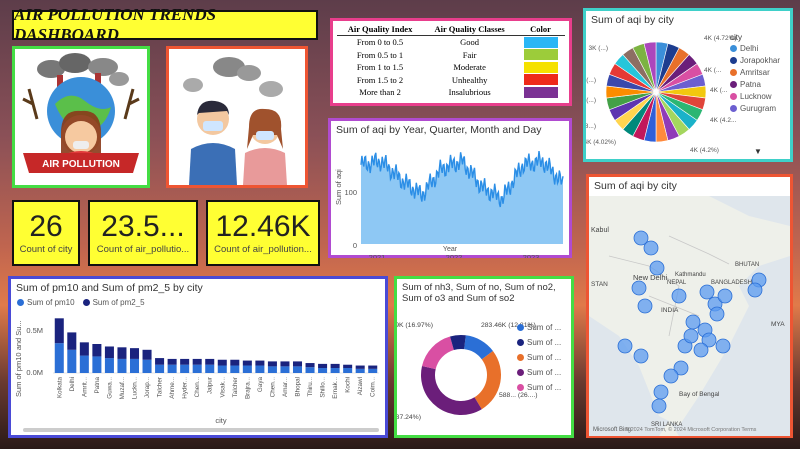 This screenshot has width=800, height=449. I want to click on line-chart-plot: Sum of aqi 100 0 2021 2022 2023, so click(450, 201).